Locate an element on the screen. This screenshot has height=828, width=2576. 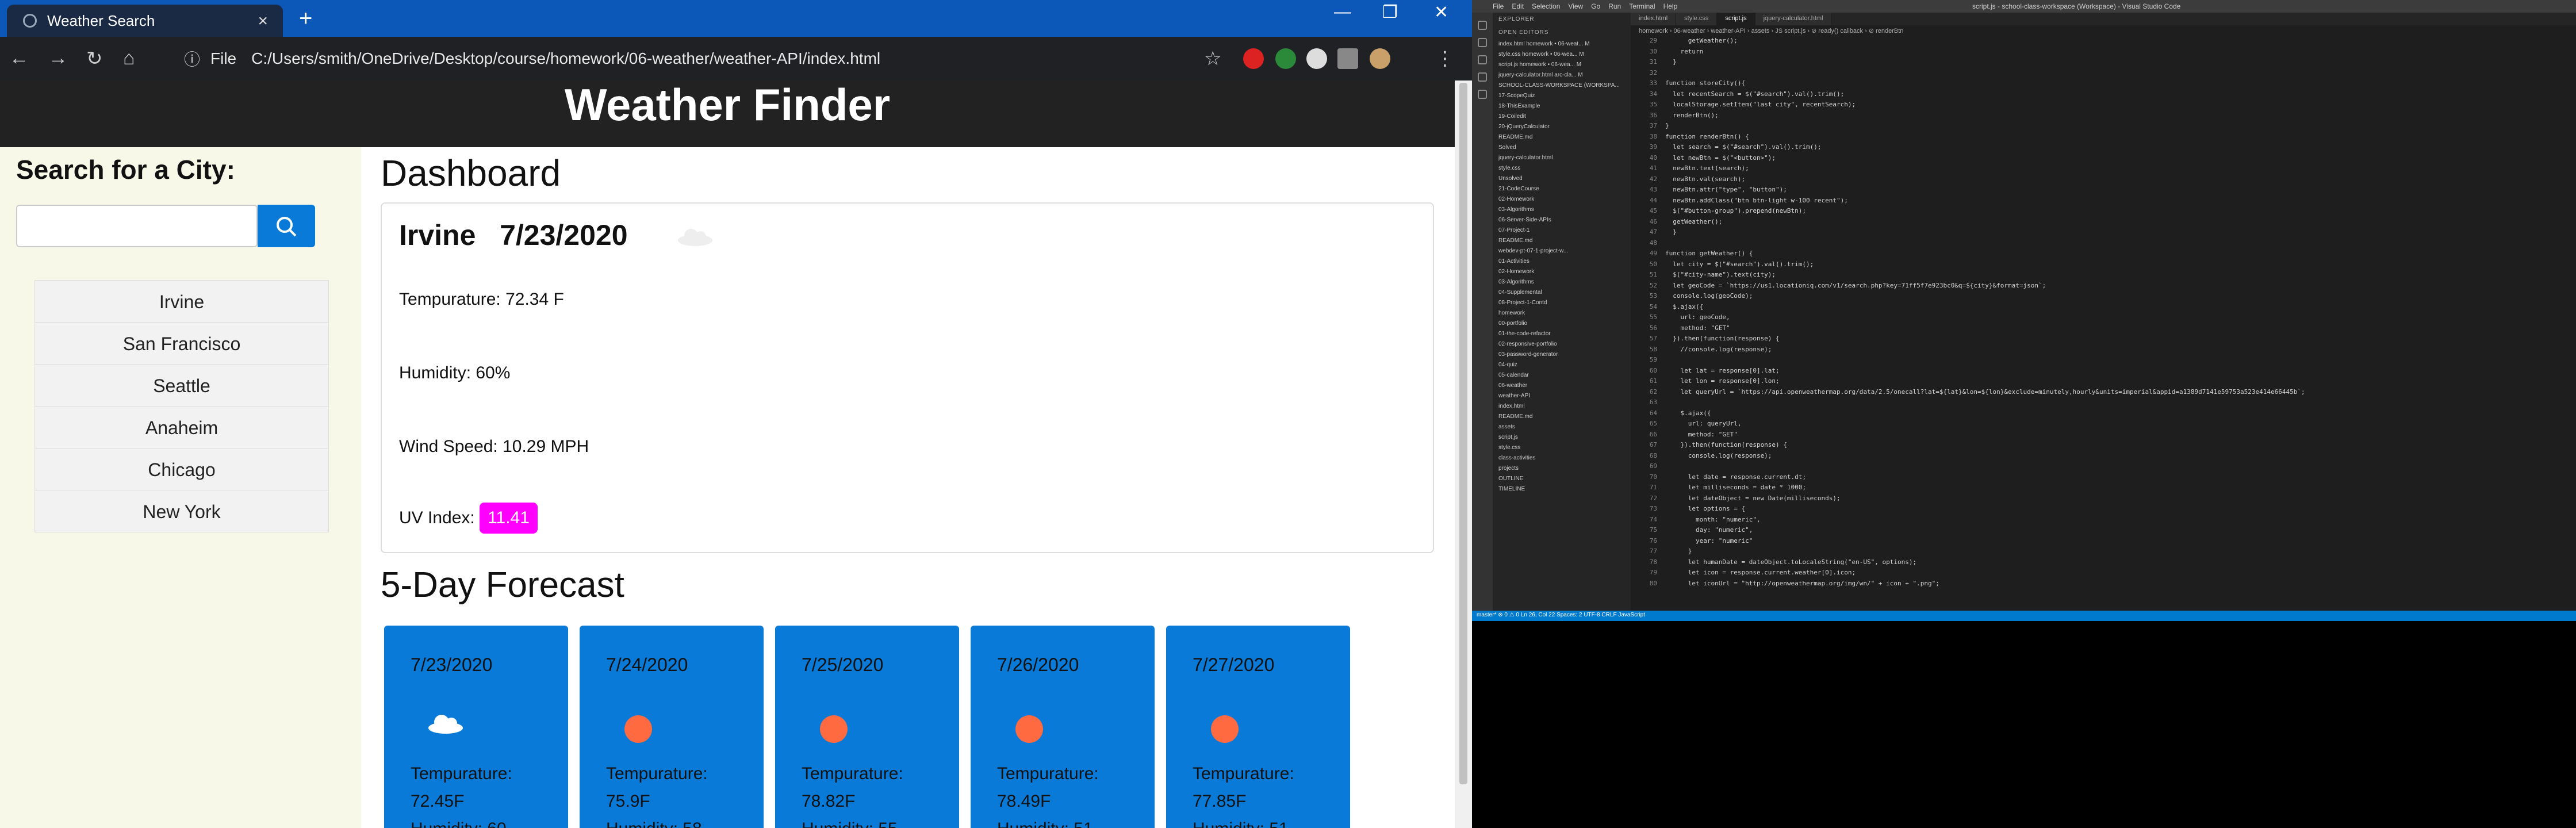
tree-item: 17-ScopeQuiz is located at coordinates (1562, 96).